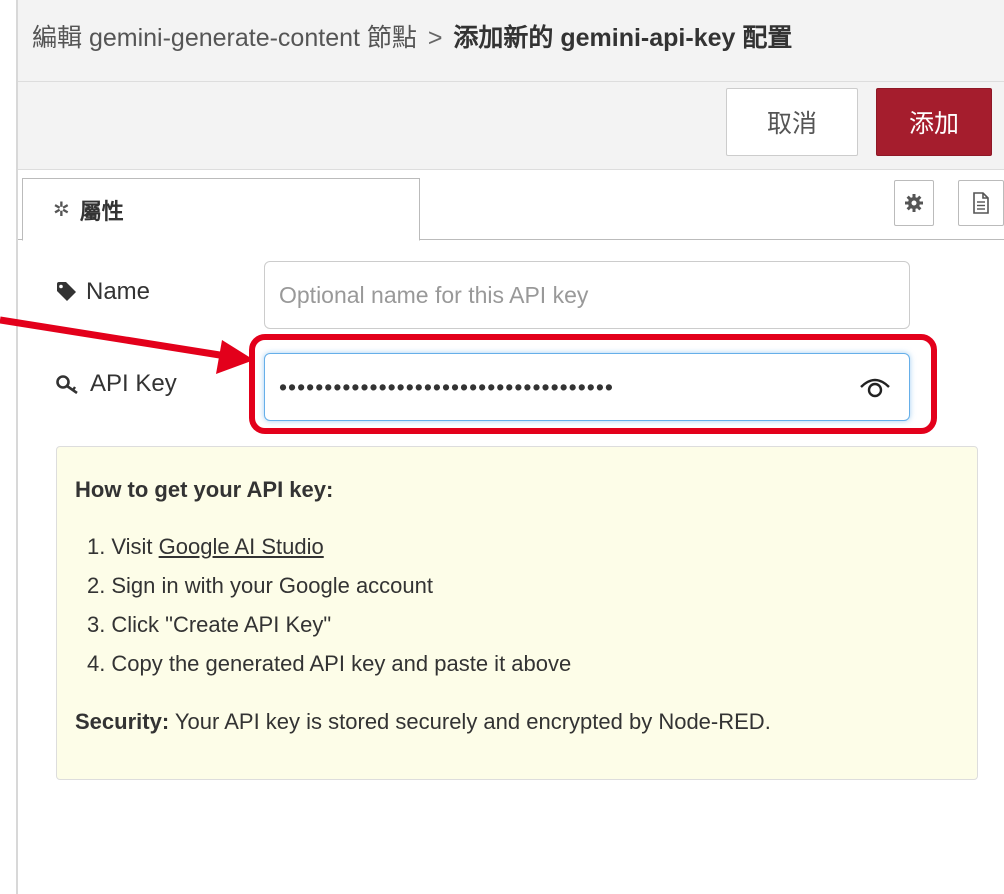 The height and width of the screenshot is (894, 1004). What do you see at coordinates (61, 210) in the screenshot?
I see `gear-icon: ✲` at bounding box center [61, 210].